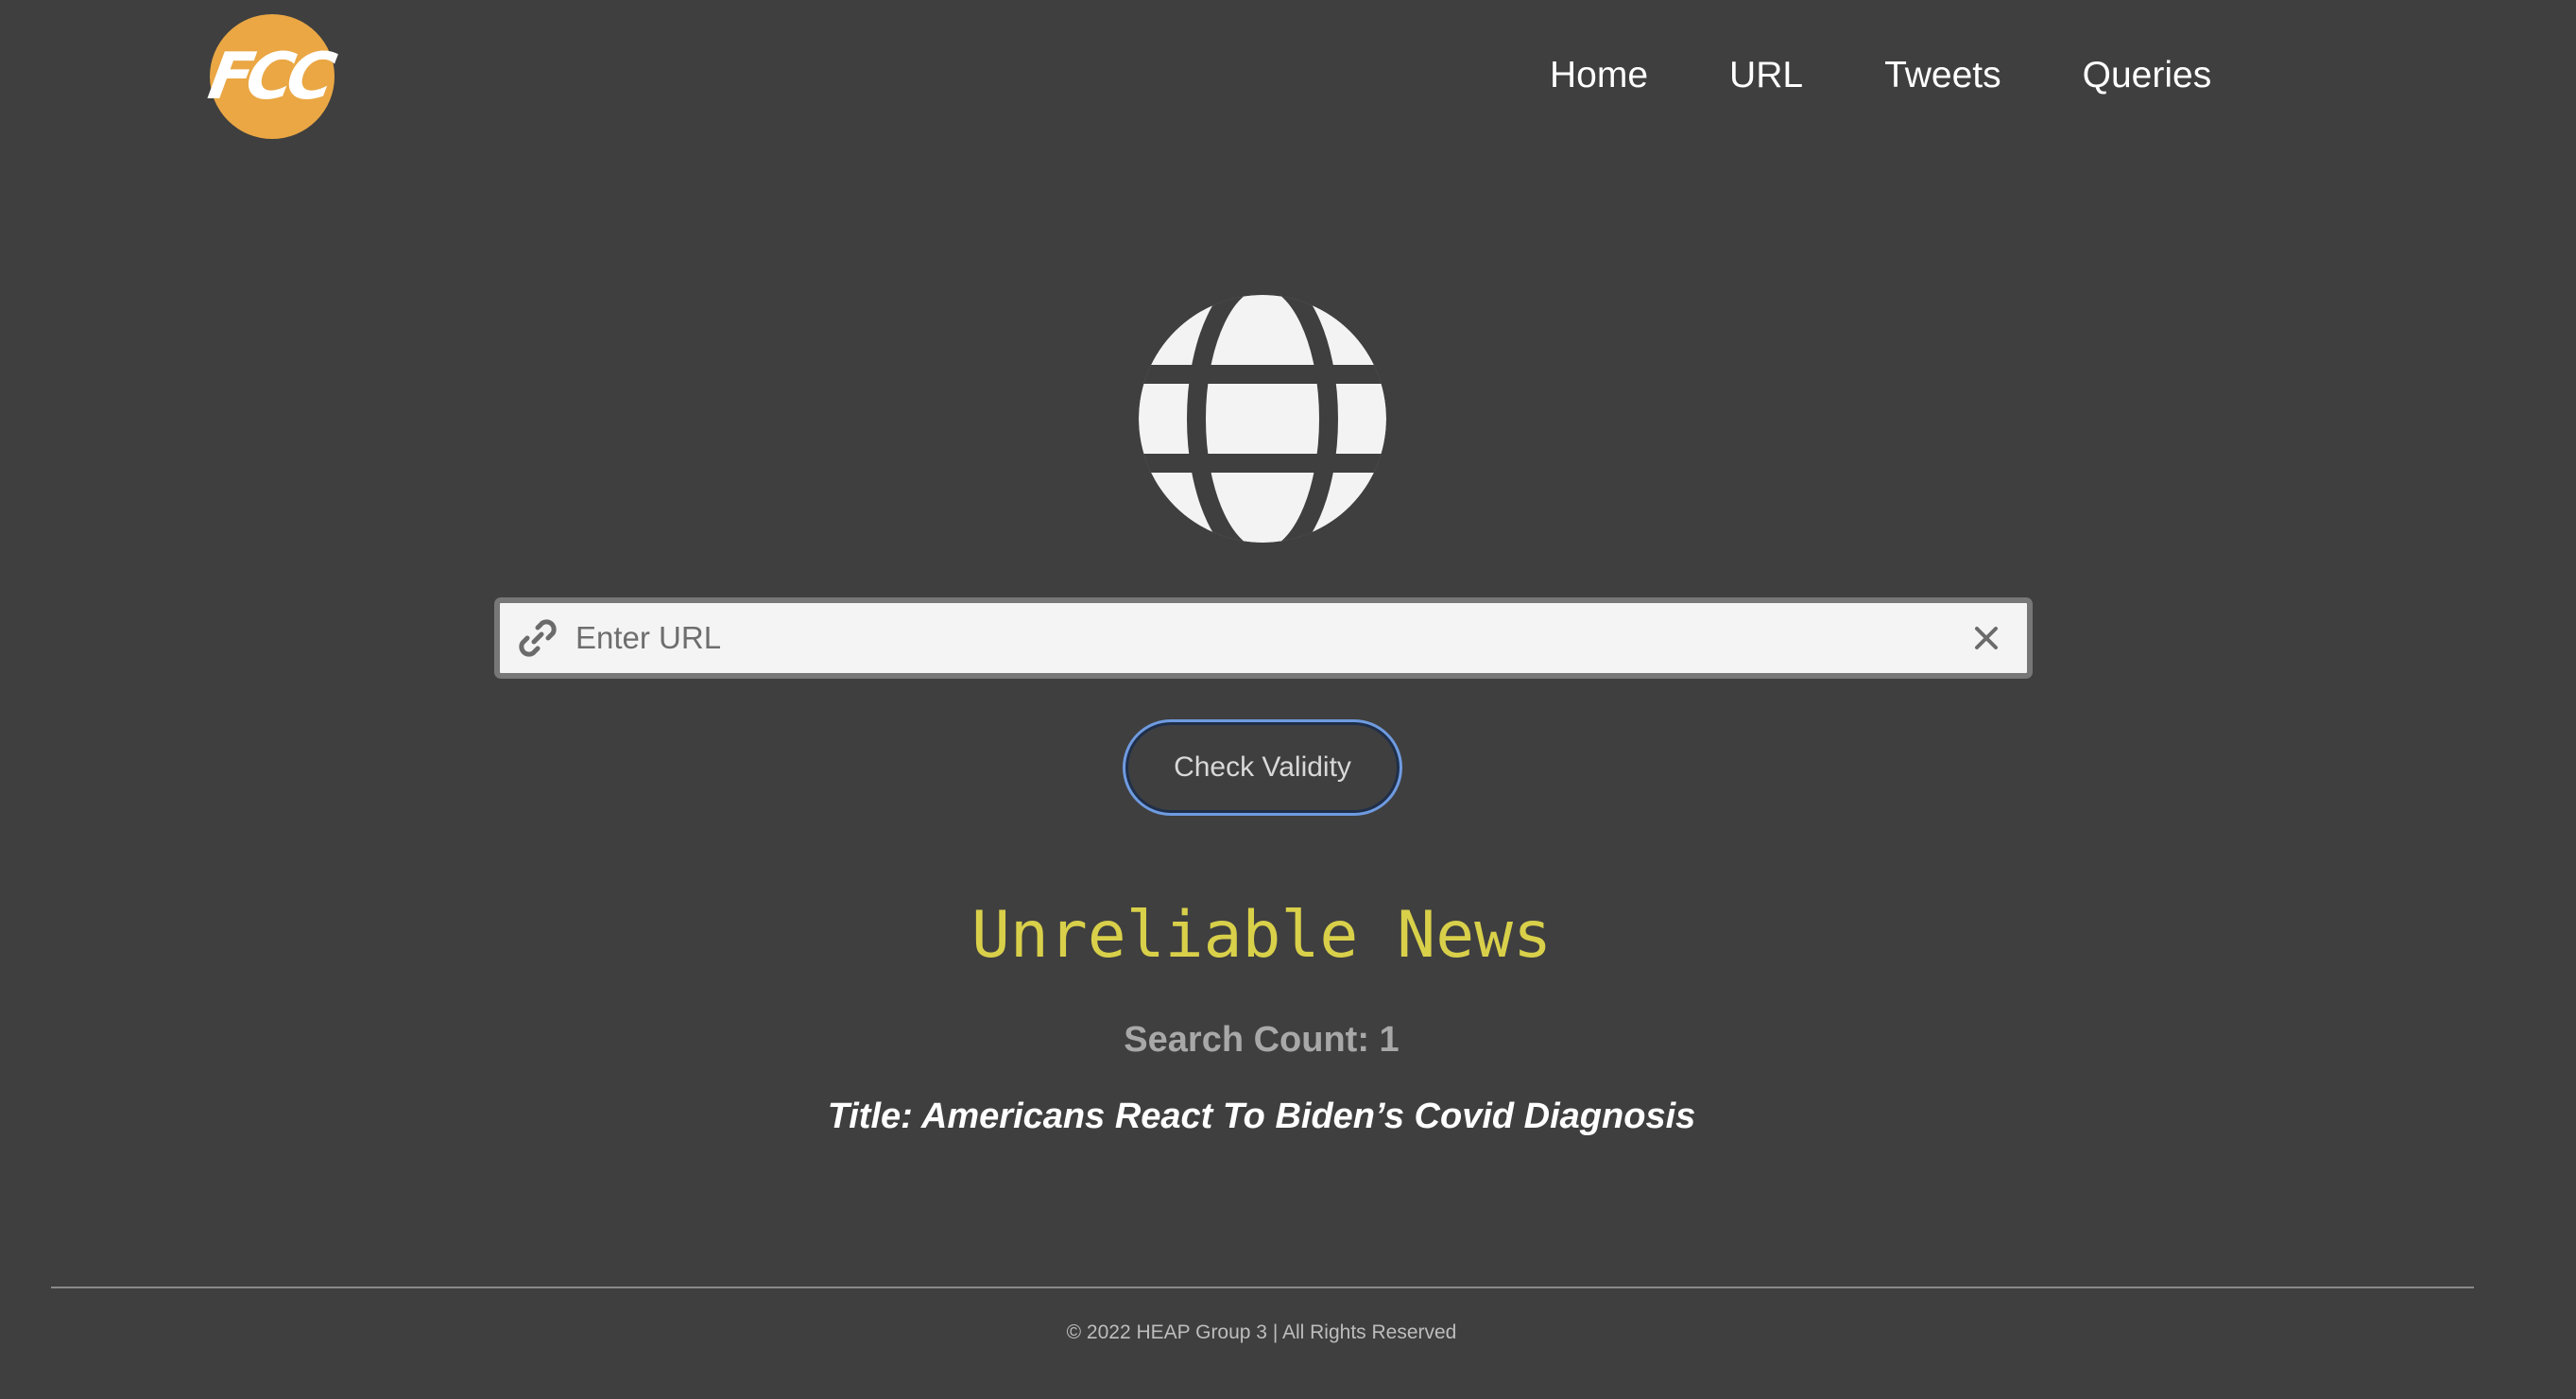 The width and height of the screenshot is (2576, 1399). Describe the element at coordinates (1262, 419) in the screenshot. I see `globe-icon` at that location.